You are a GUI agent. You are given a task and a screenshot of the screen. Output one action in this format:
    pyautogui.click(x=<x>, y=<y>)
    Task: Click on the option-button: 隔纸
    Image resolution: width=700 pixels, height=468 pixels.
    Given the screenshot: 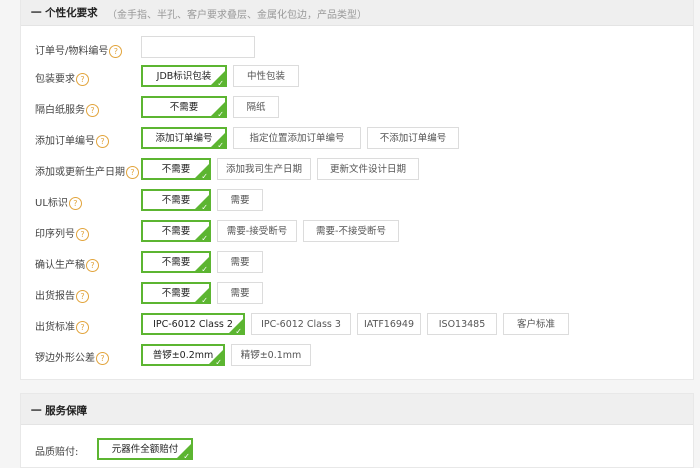 What is the action you would take?
    pyautogui.click(x=256, y=107)
    